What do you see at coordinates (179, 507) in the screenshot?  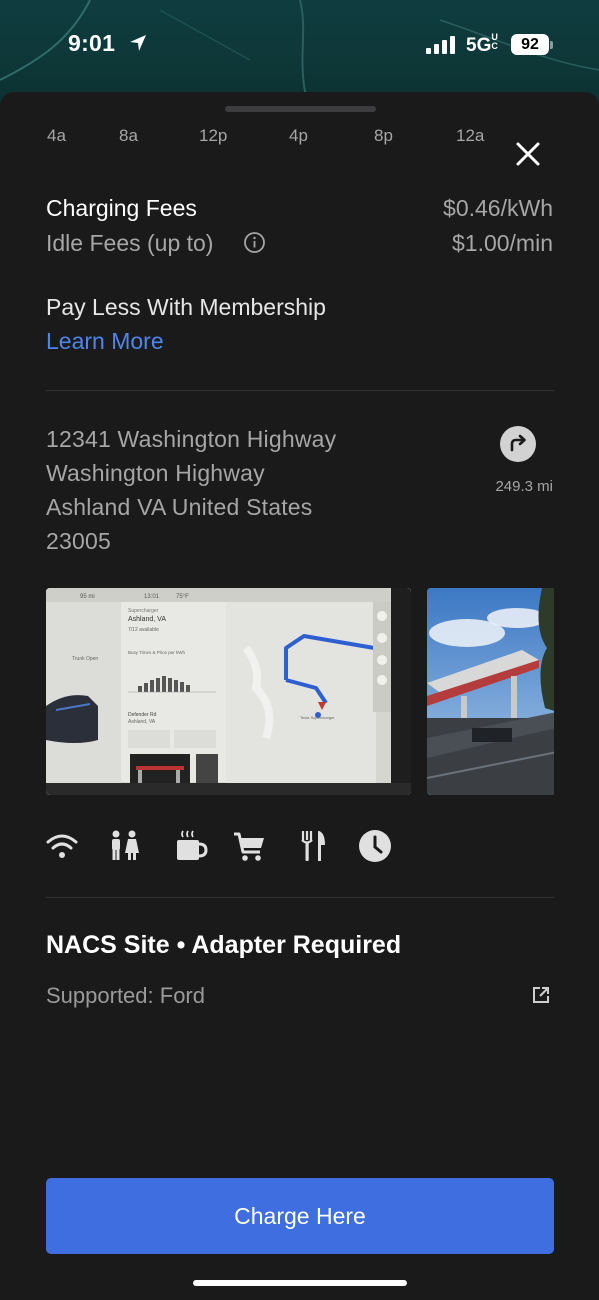 I see `address-line: Ashland VA United States` at bounding box center [179, 507].